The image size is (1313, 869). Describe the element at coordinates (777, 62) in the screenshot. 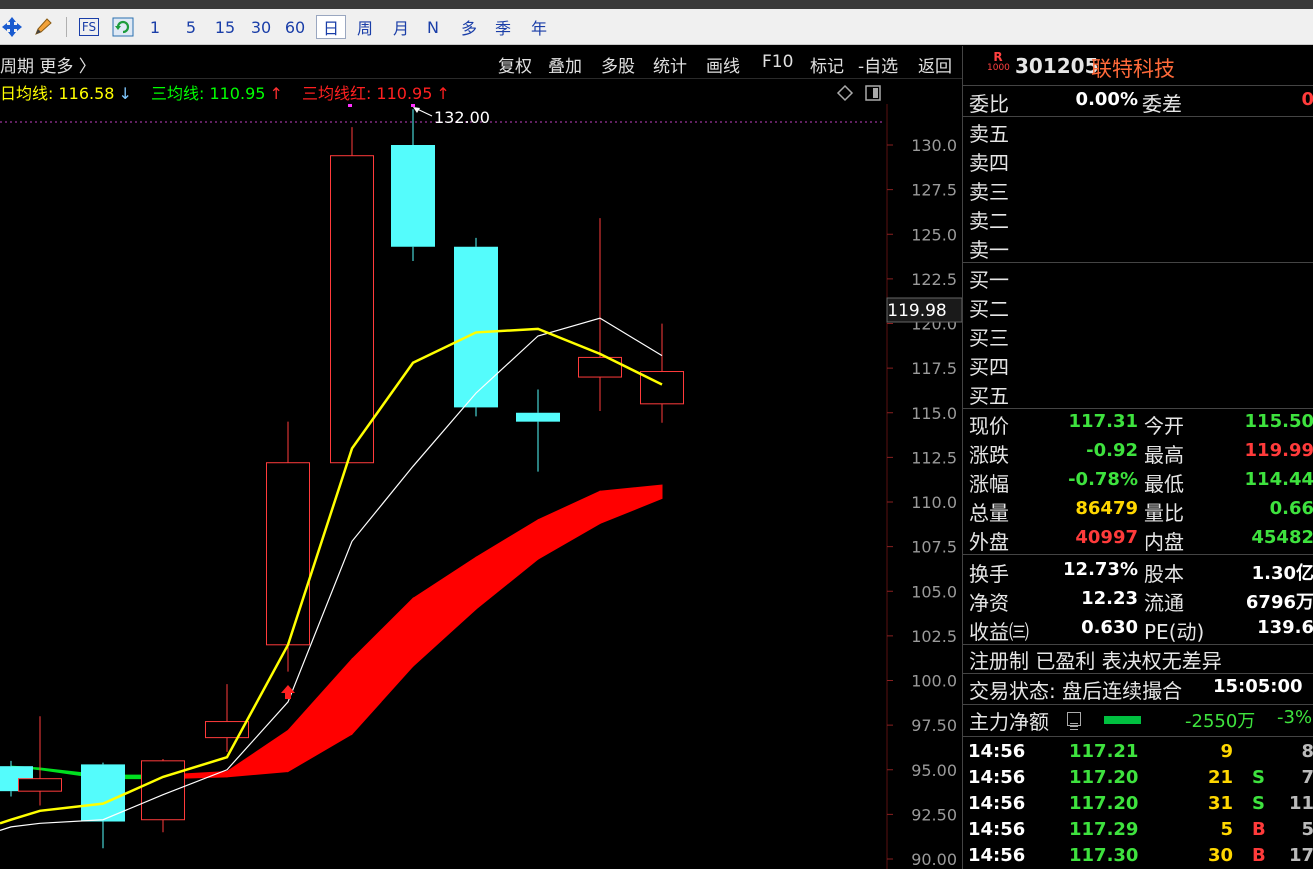

I see `menu-f10: F10` at that location.